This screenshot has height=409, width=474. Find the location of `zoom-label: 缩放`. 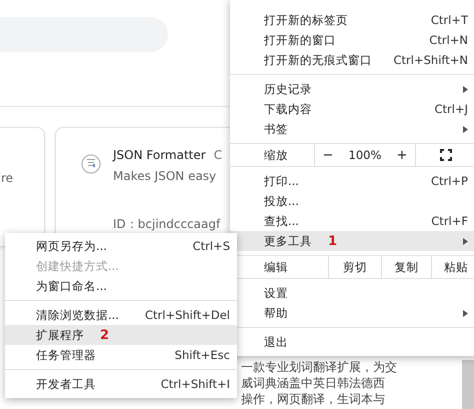

zoom-label: 缩放 is located at coordinates (276, 155).